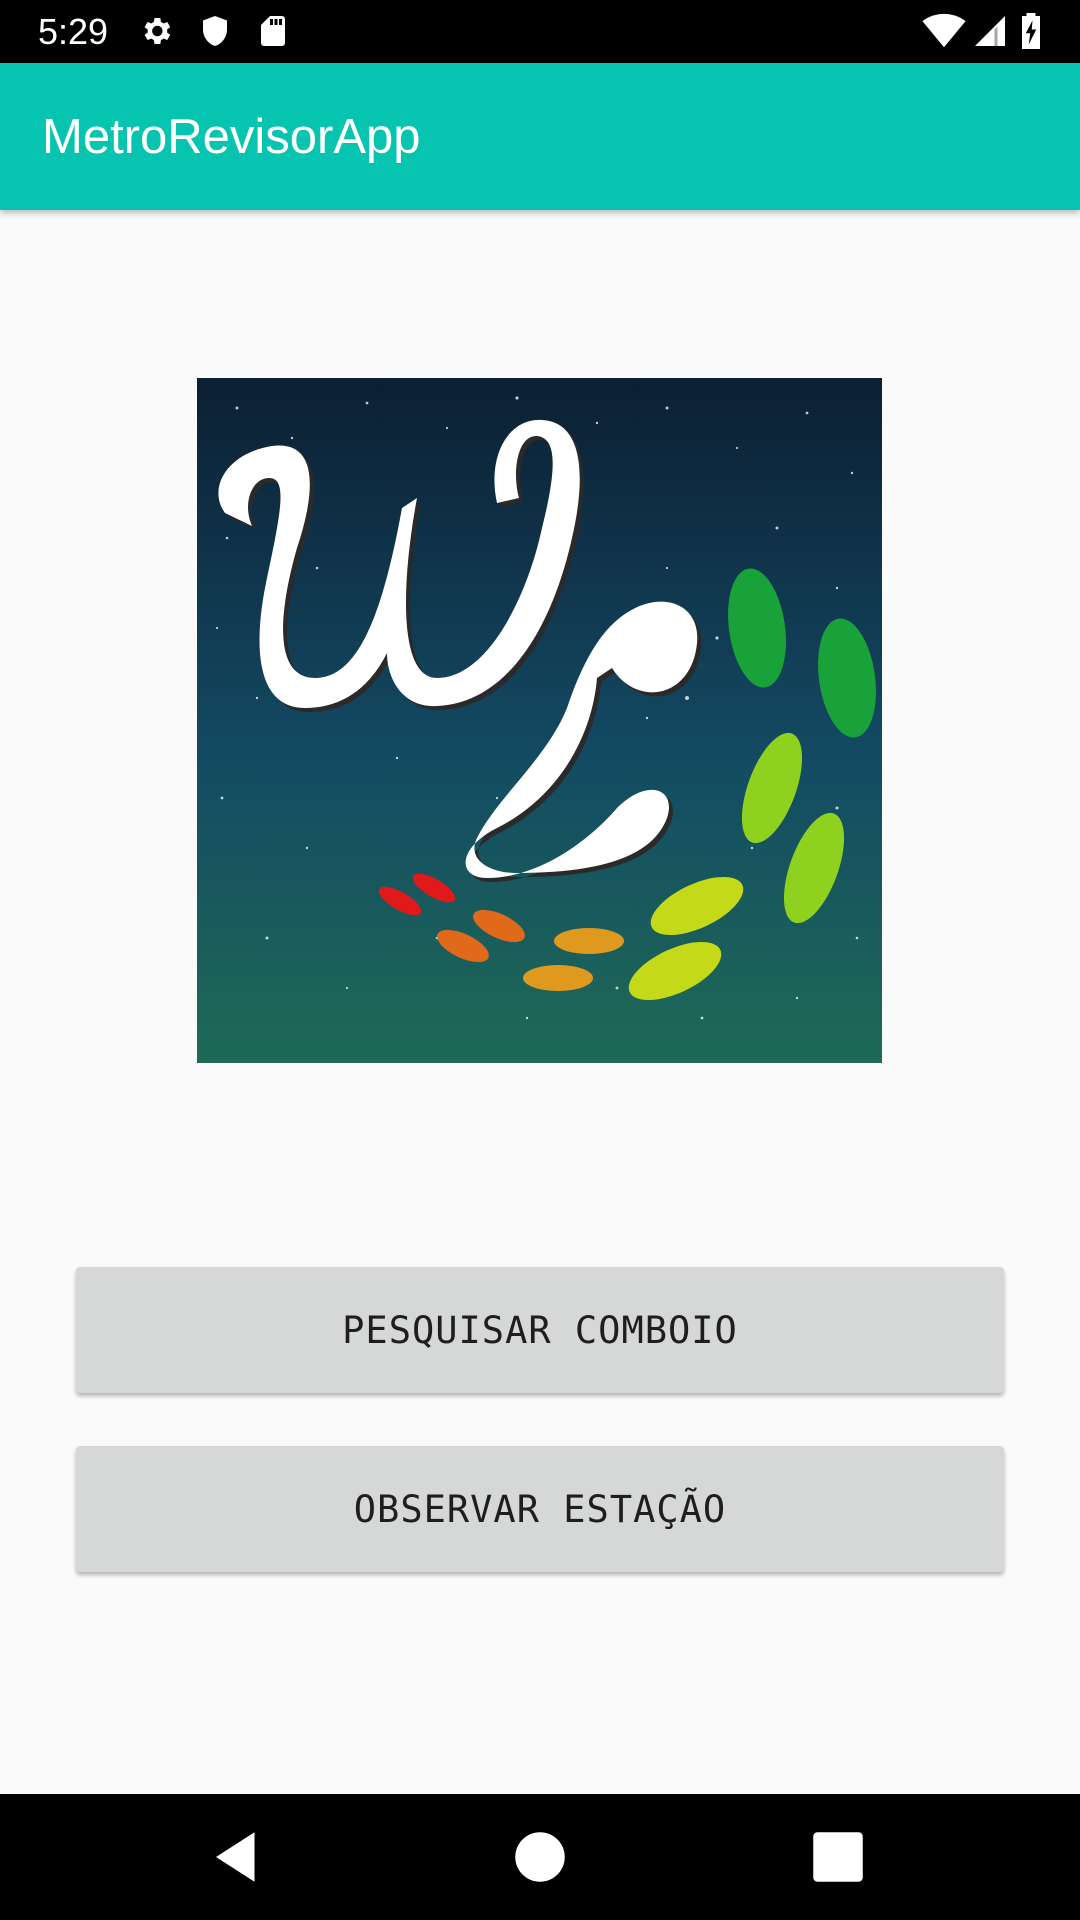 The width and height of the screenshot is (1080, 1920). What do you see at coordinates (990, 31) in the screenshot?
I see `cell-signal-icon` at bounding box center [990, 31].